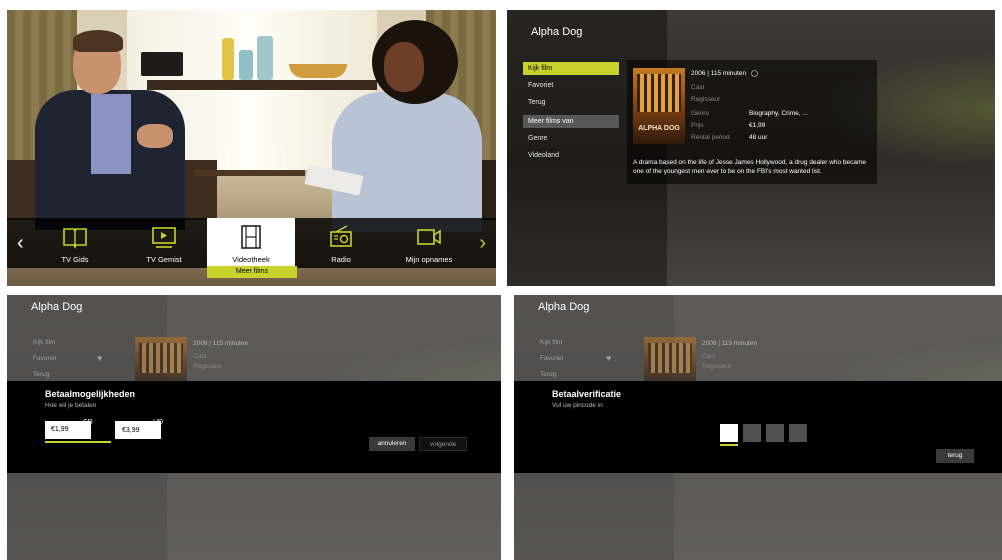  I want to click on man-figure, so click(132, 129).